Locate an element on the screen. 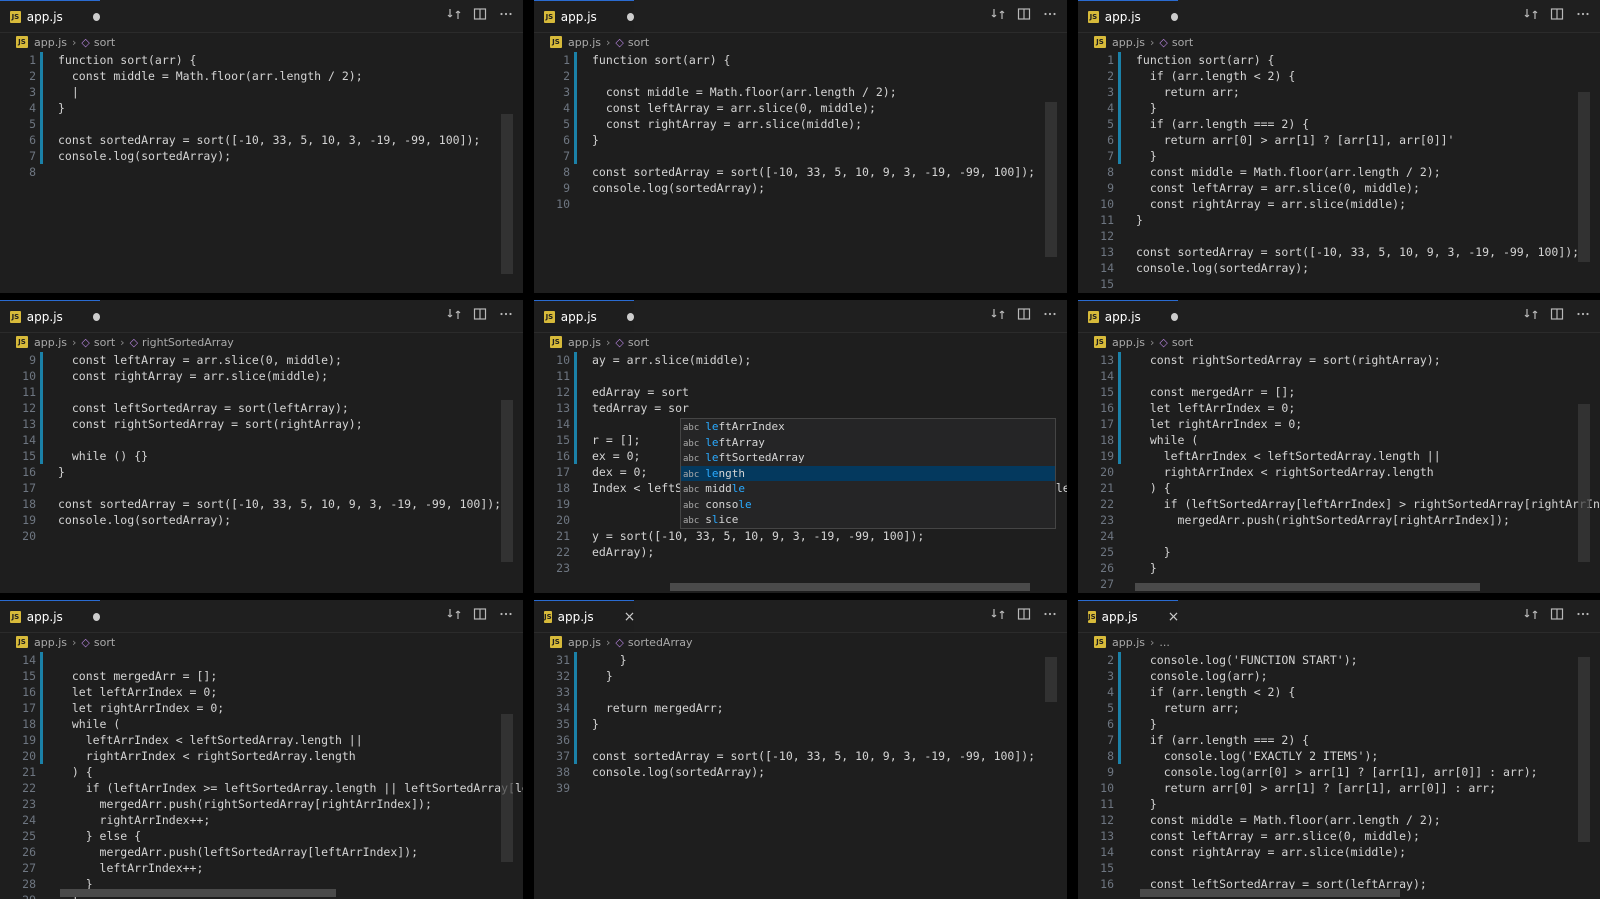 Image resolution: width=1600 pixels, height=899 pixels. code-line: 10 const rightArray = arr.slice(middle); is located at coordinates (261, 376).